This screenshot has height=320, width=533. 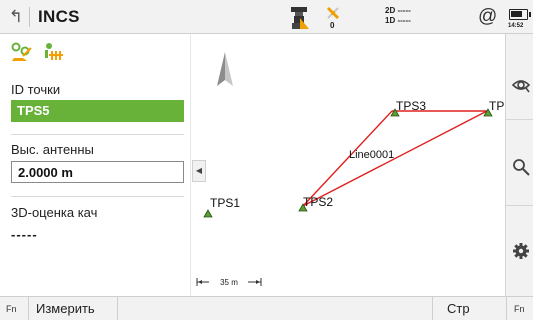 I want to click on point-label: TPS4, so click(x=497, y=106).